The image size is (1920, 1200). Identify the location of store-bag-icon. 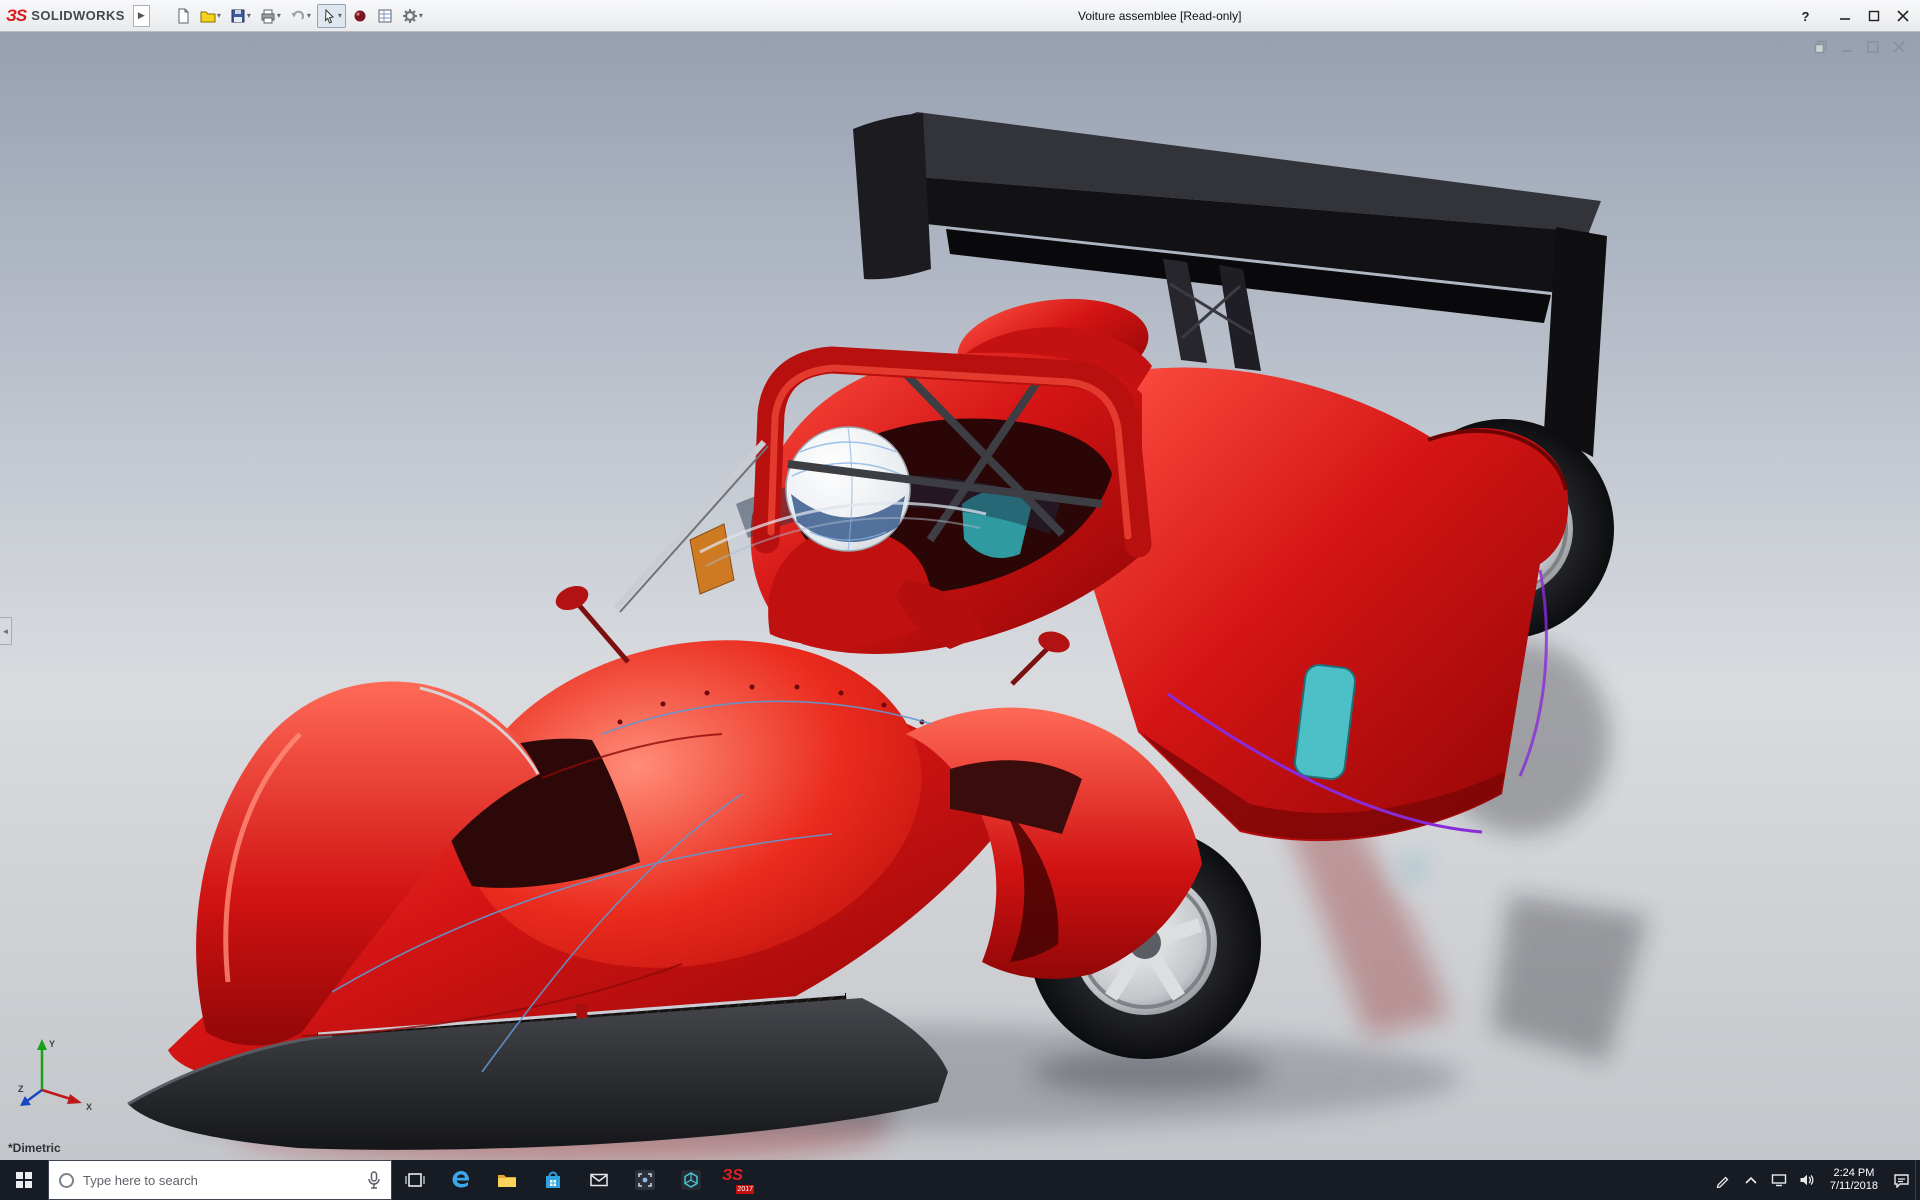
(553, 1179).